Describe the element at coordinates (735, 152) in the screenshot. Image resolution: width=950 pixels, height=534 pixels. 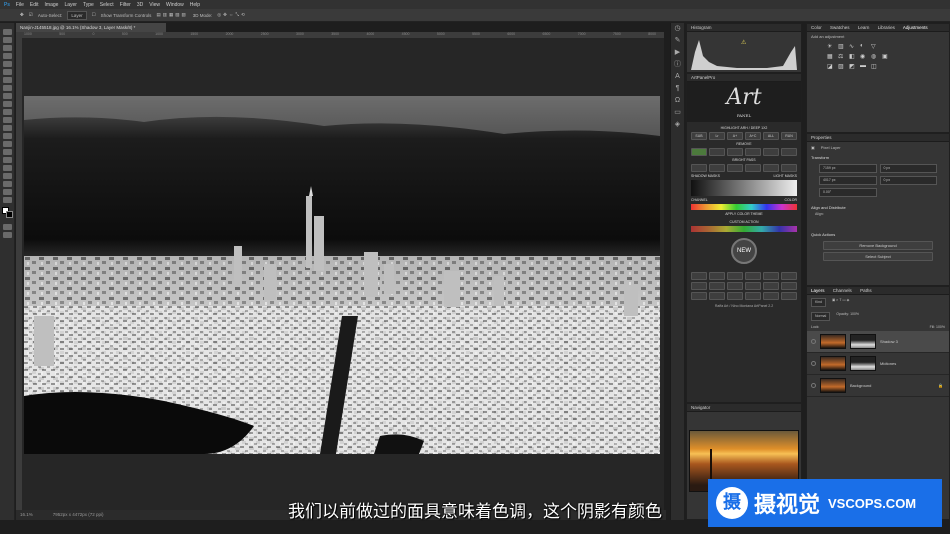
I see `art-btn-c` at that location.